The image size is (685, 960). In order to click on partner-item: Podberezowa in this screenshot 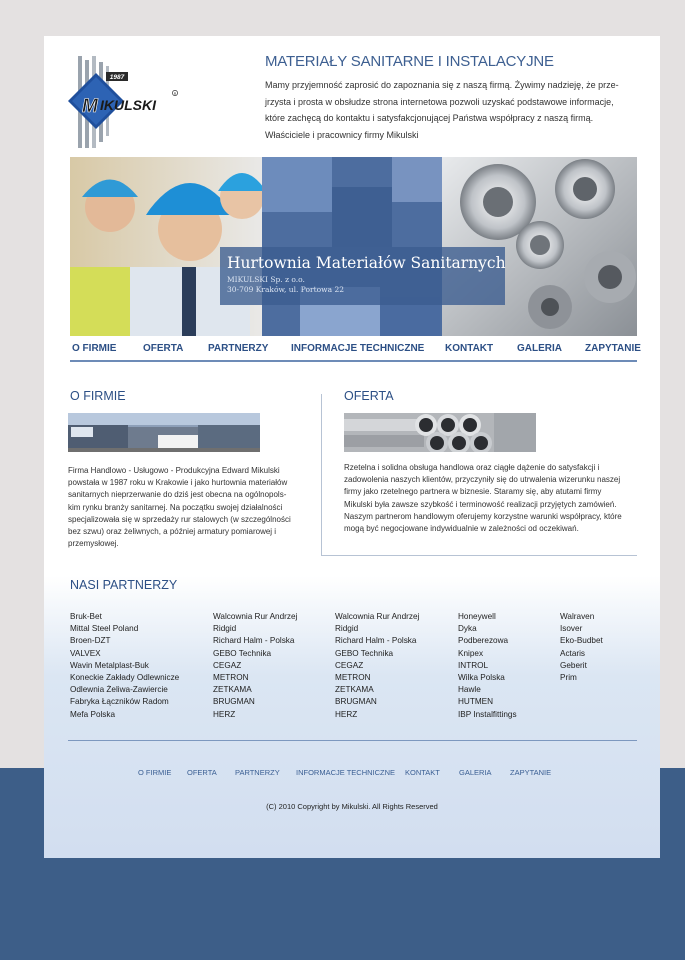, I will do `click(487, 641)`.